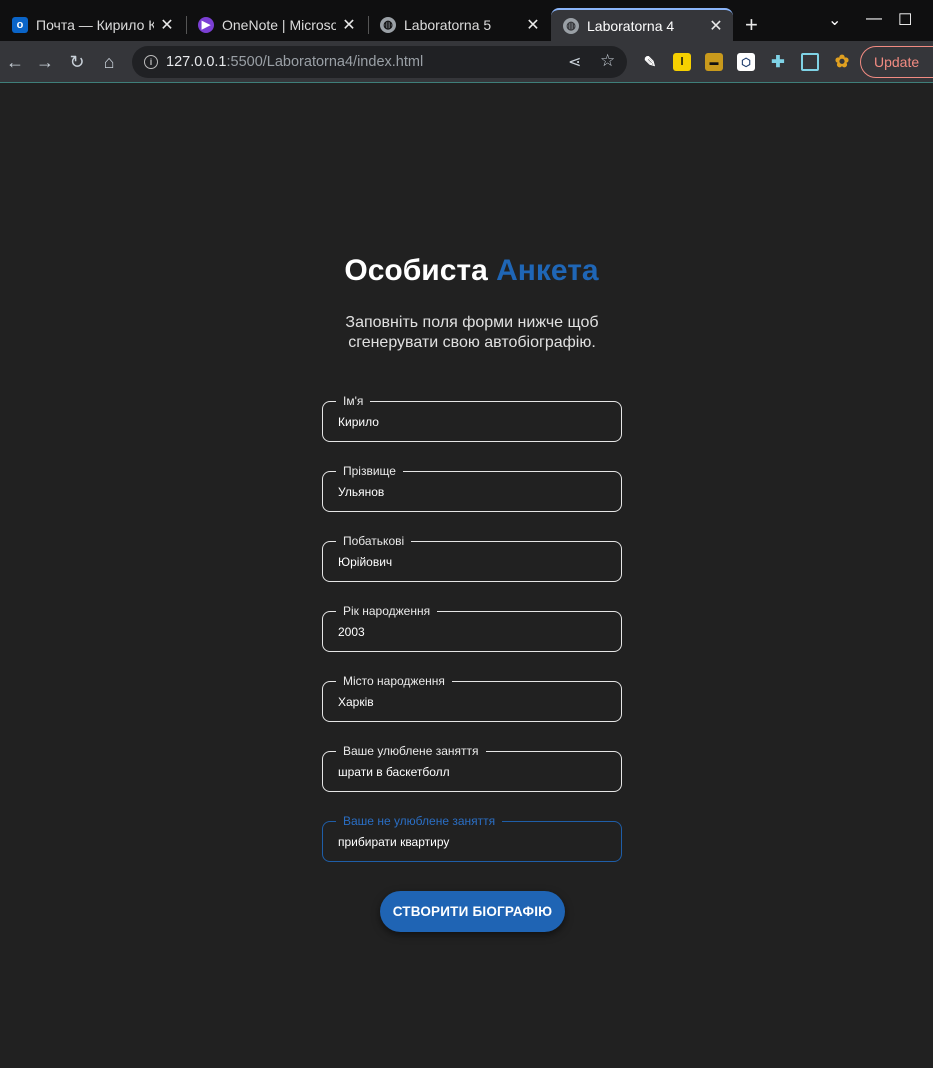 This screenshot has height=1068, width=933. Describe the element at coordinates (547, 270) in the screenshot. I see `title-accent: Анкета` at that location.